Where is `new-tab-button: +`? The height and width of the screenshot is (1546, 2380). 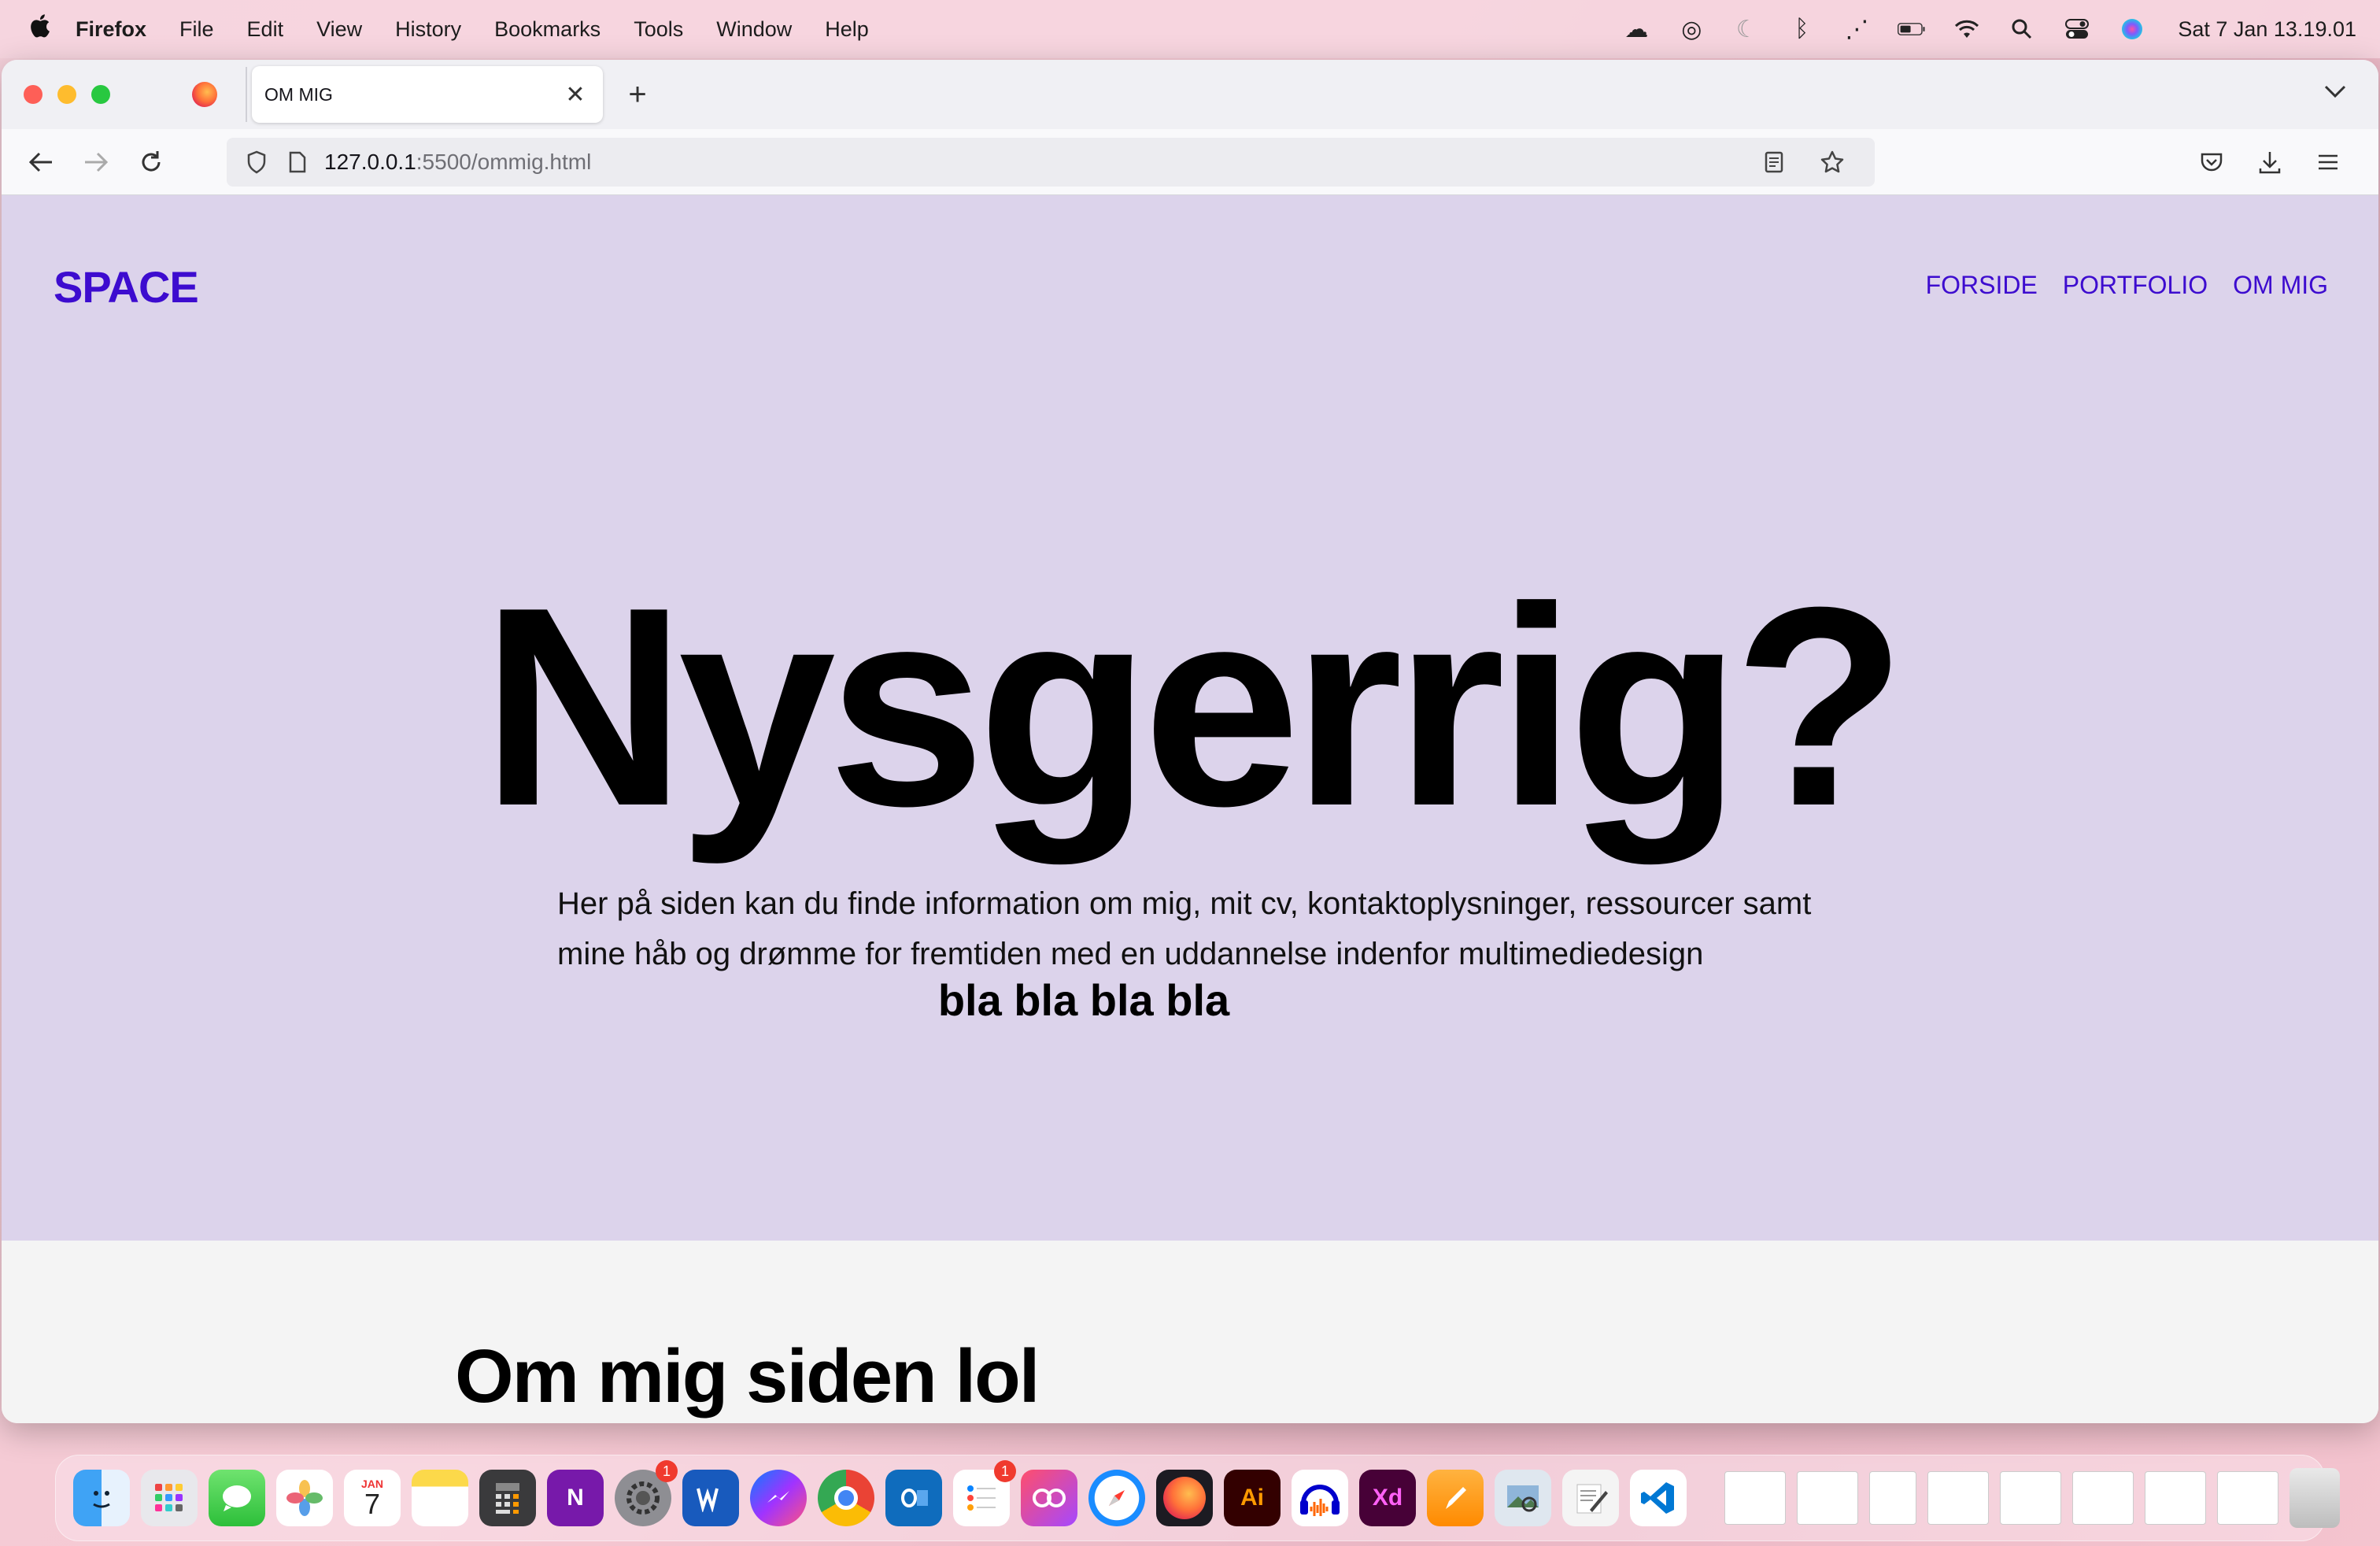 new-tab-button: + is located at coordinates (637, 95).